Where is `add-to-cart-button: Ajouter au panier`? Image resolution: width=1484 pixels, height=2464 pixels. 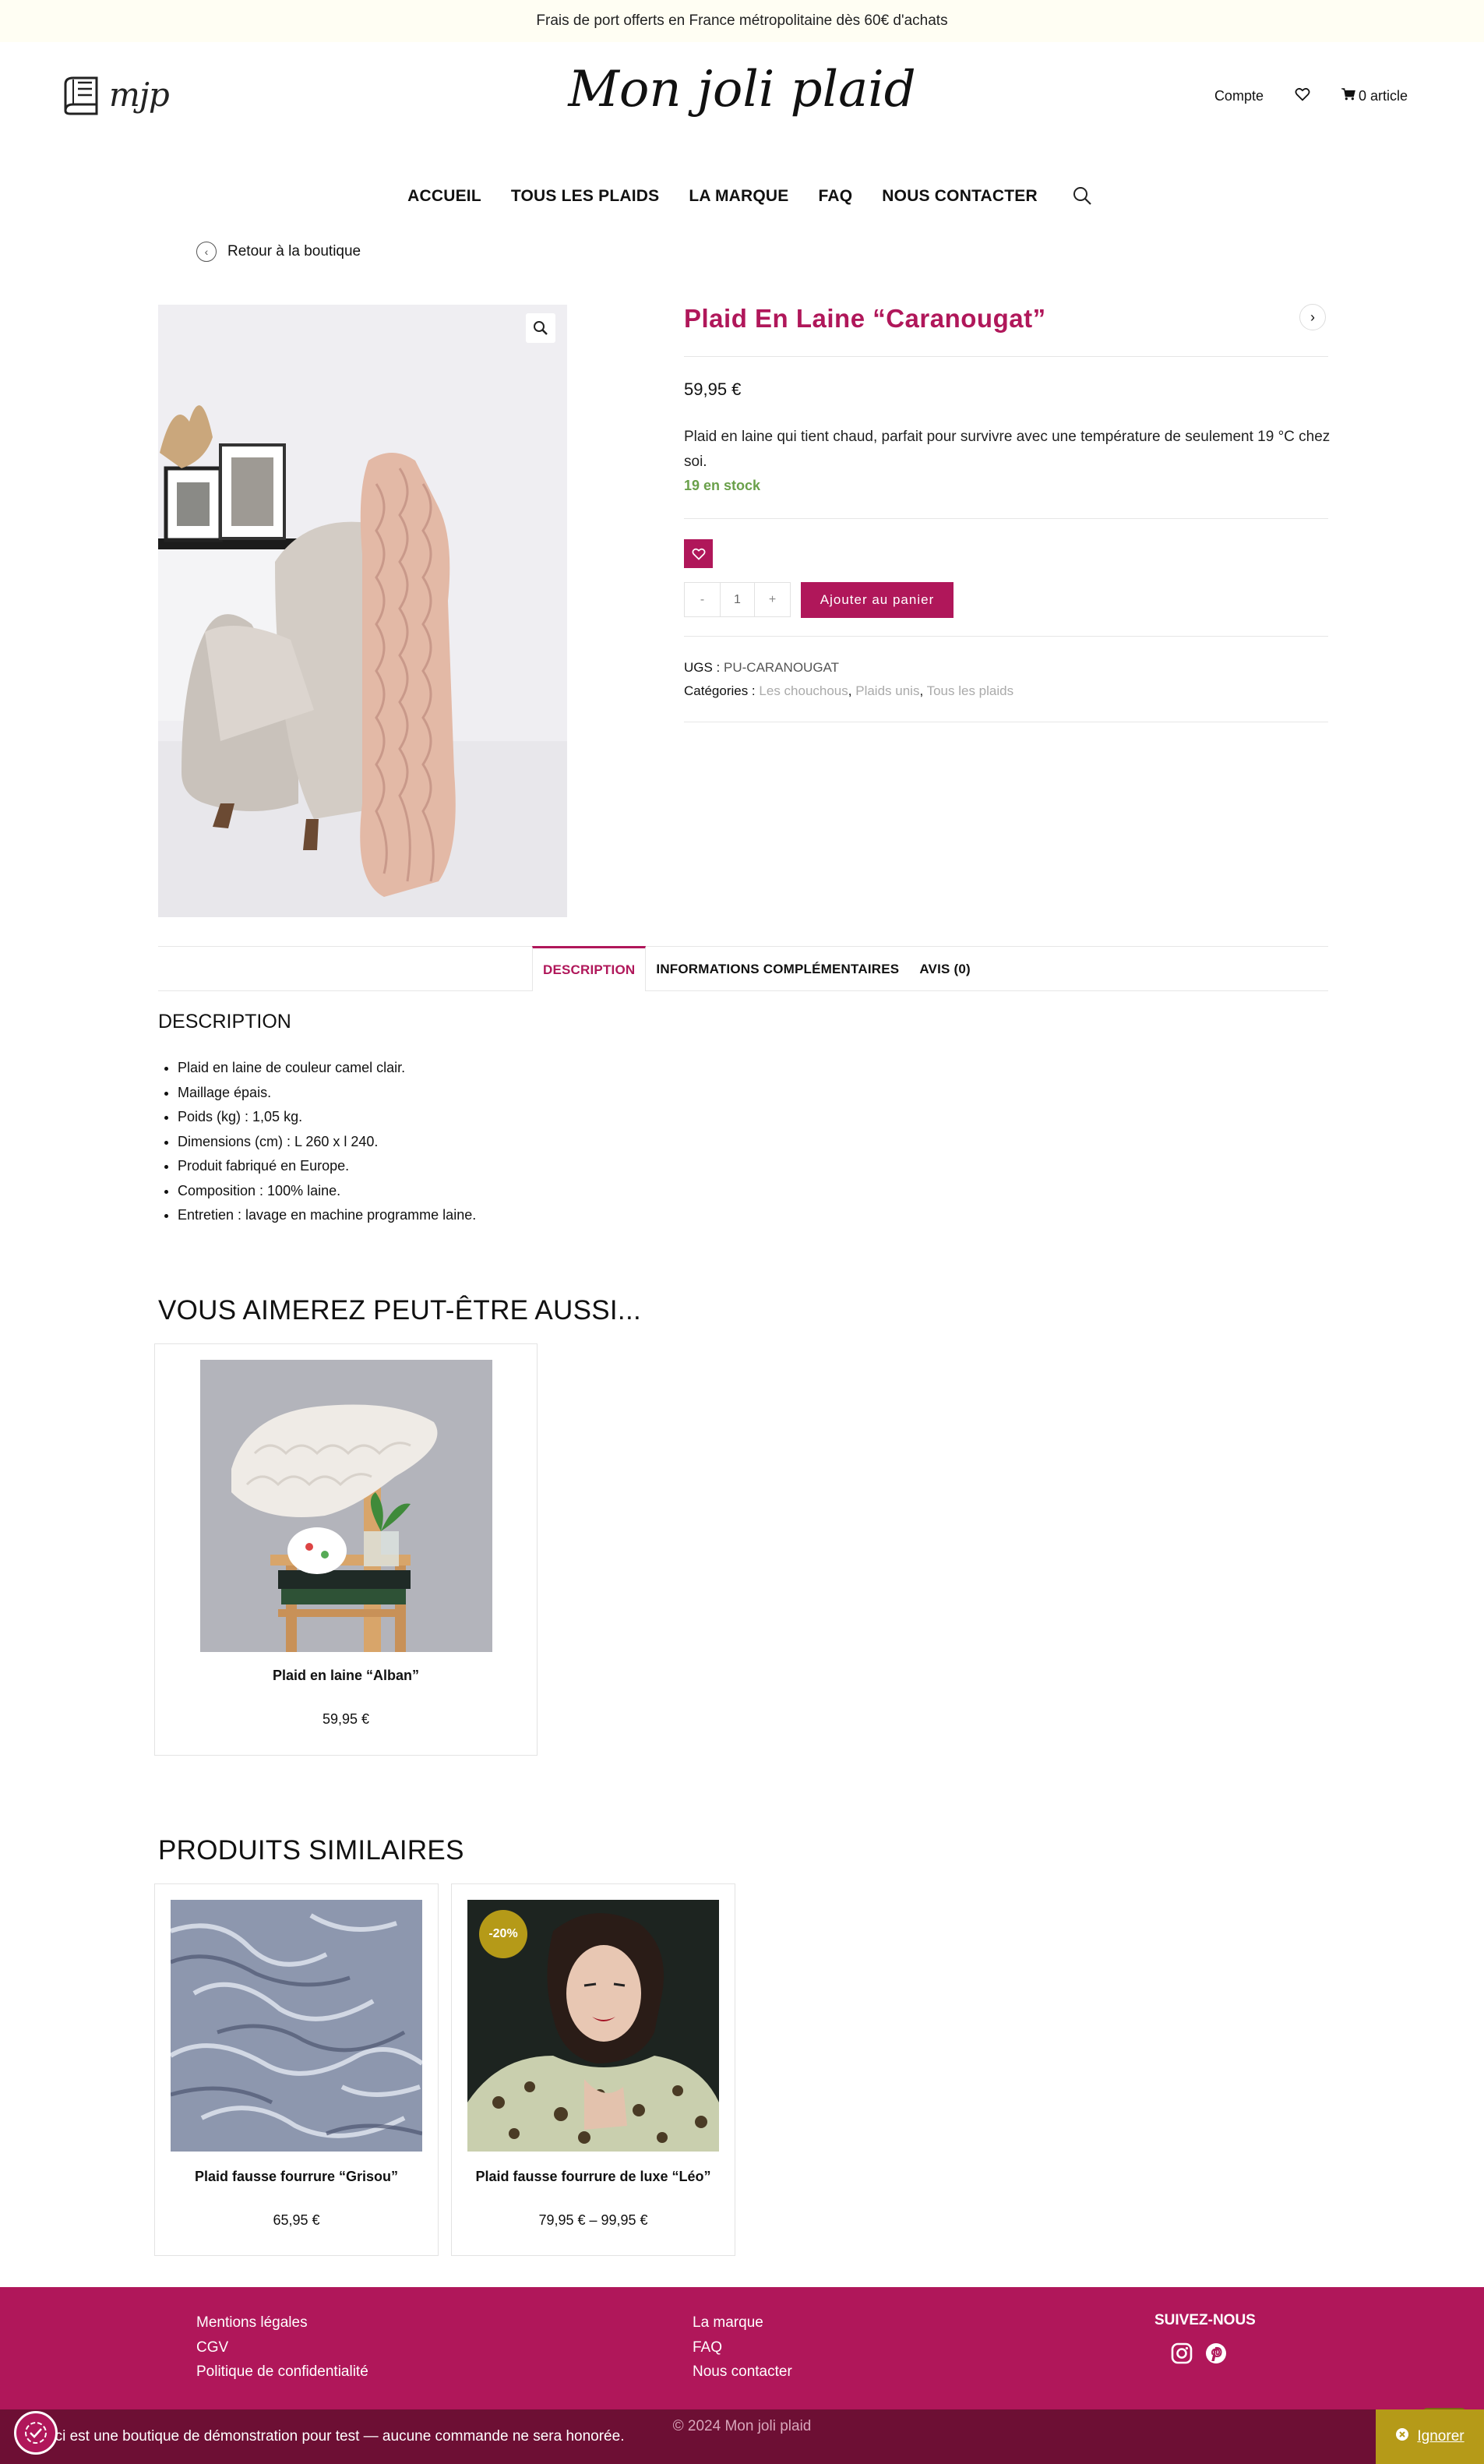 add-to-cart-button: Ajouter au panier is located at coordinates (877, 600).